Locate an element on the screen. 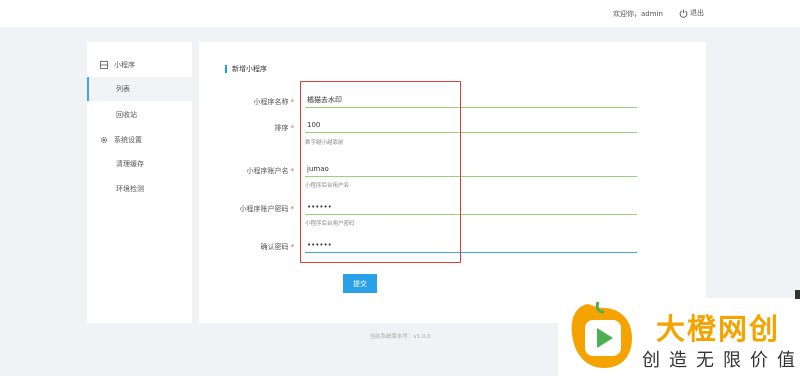 The width and height of the screenshot is (800, 376). sidebar-group-miniprogram: 小程序 is located at coordinates (139, 65).